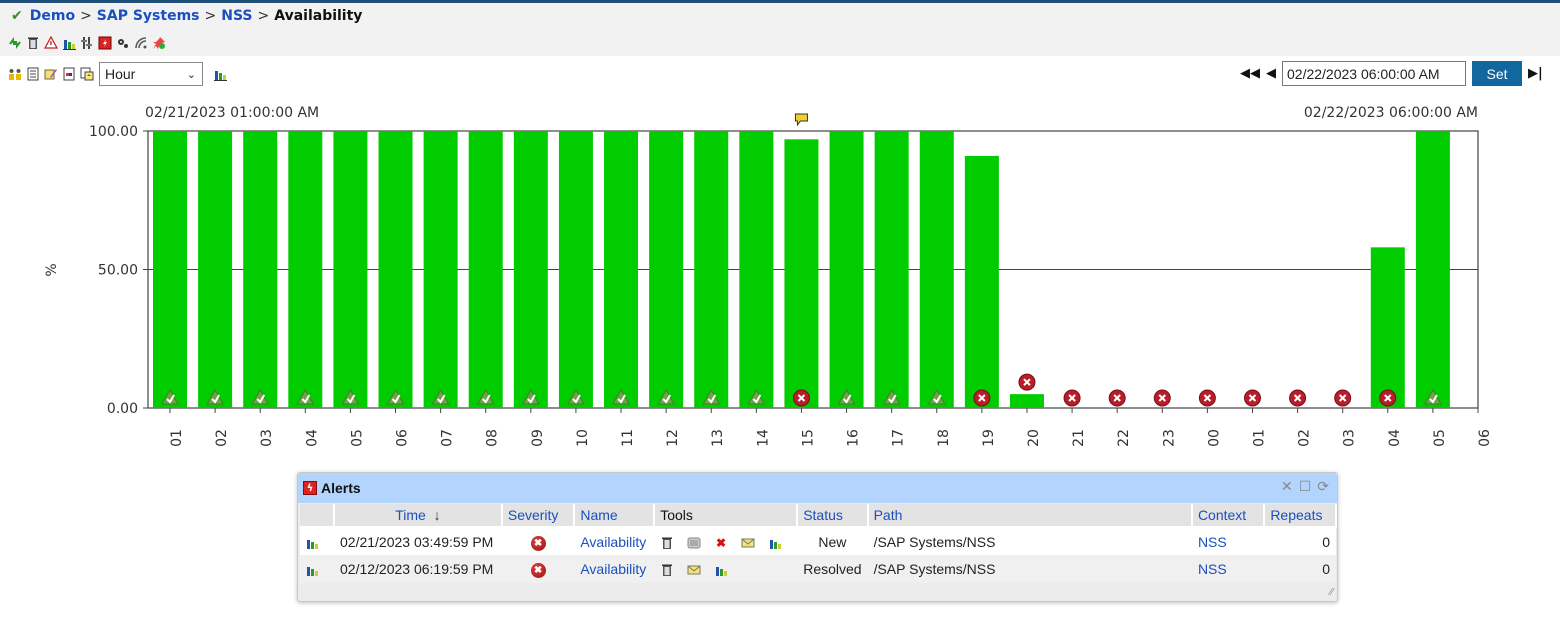 This screenshot has width=1560, height=620. What do you see at coordinates (1169, 438) in the screenshot?
I see `x-tick-label: 23` at bounding box center [1169, 438].